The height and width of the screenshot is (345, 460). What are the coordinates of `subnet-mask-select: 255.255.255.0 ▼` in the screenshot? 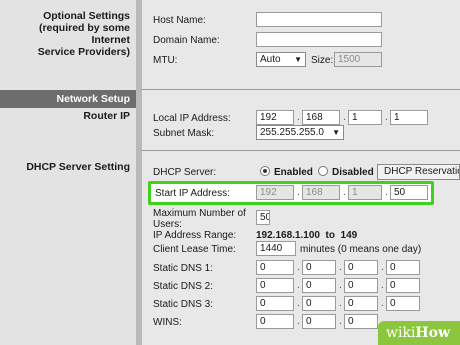 It's located at (300, 132).